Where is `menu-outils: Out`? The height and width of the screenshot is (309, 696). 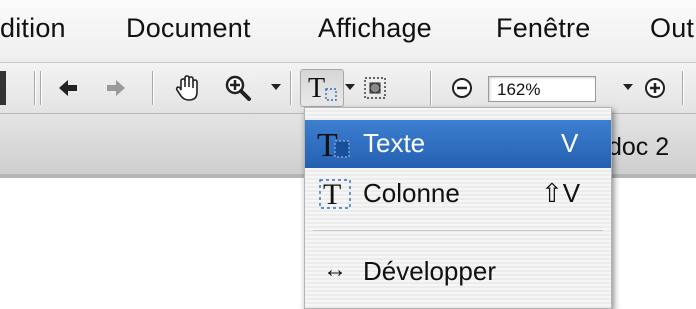 menu-outils: Out is located at coordinates (672, 28).